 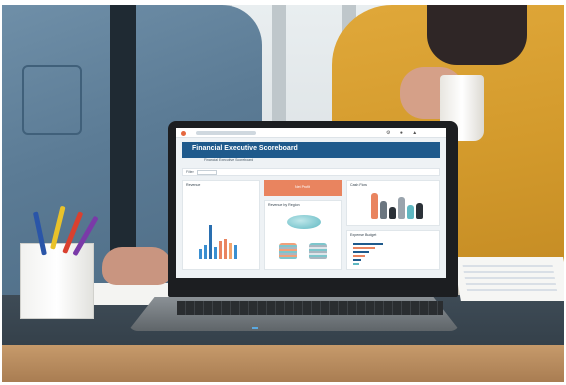 I want to click on filter-dropdown, so click(x=207, y=172).